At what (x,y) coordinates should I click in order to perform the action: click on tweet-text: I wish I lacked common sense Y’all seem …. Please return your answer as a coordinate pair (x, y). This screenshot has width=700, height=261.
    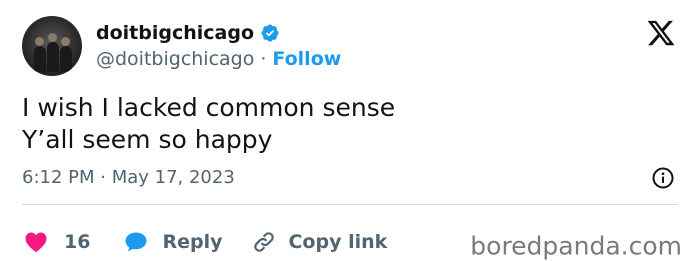
    Looking at the image, I should click on (209, 123).